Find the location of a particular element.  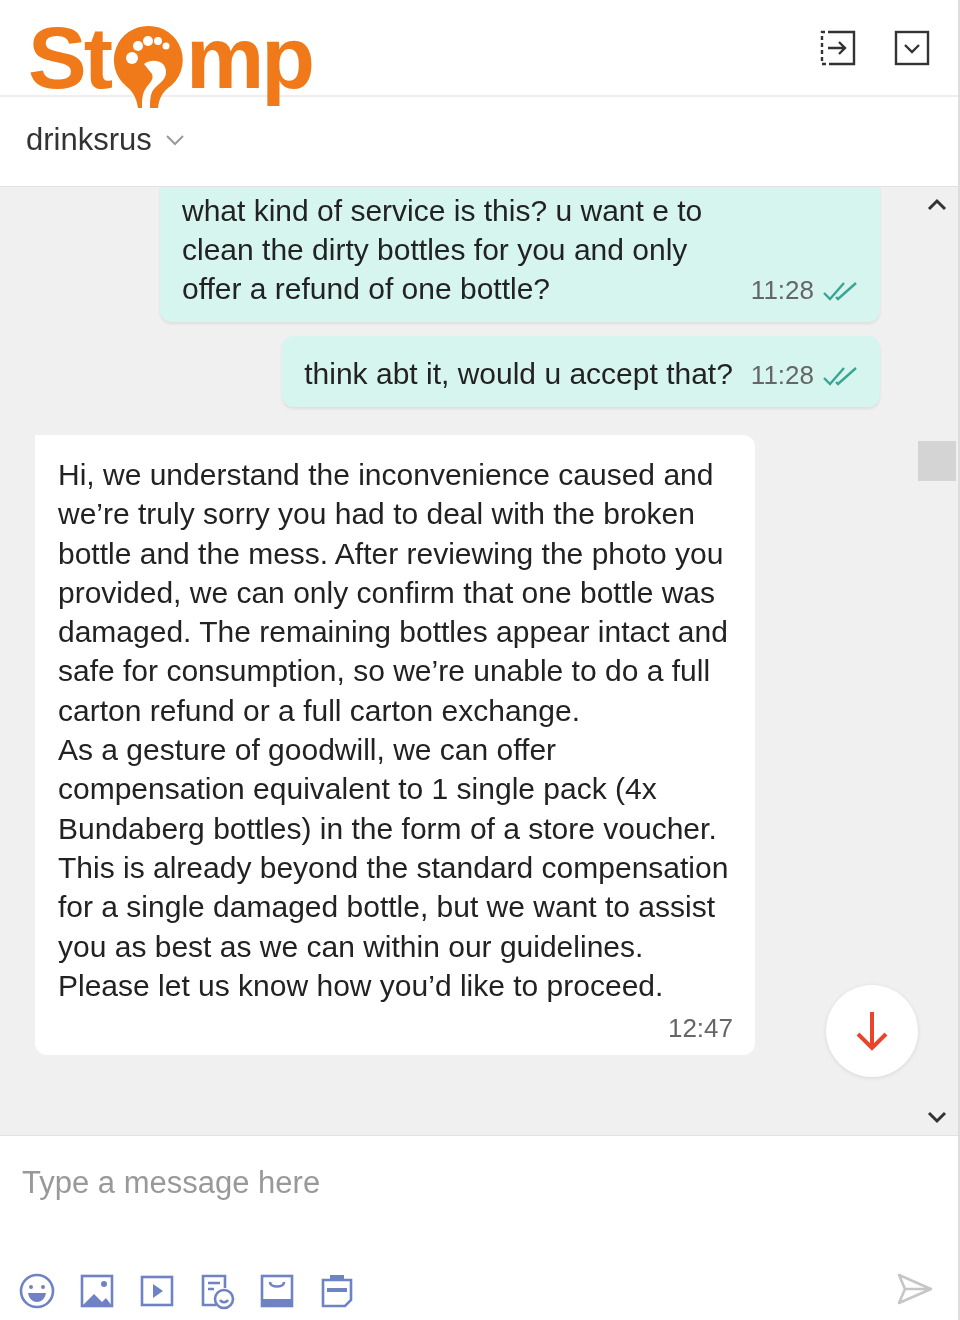

exit-icon is located at coordinates (838, 48).